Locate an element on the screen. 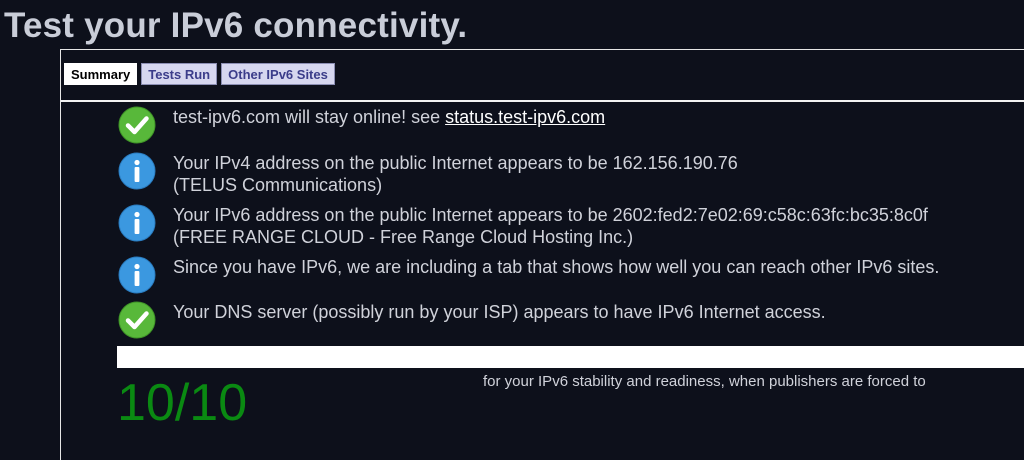 Image resolution: width=1024 pixels, height=460 pixels. page-title: Test your IPv6 connectivity. is located at coordinates (236, 25).